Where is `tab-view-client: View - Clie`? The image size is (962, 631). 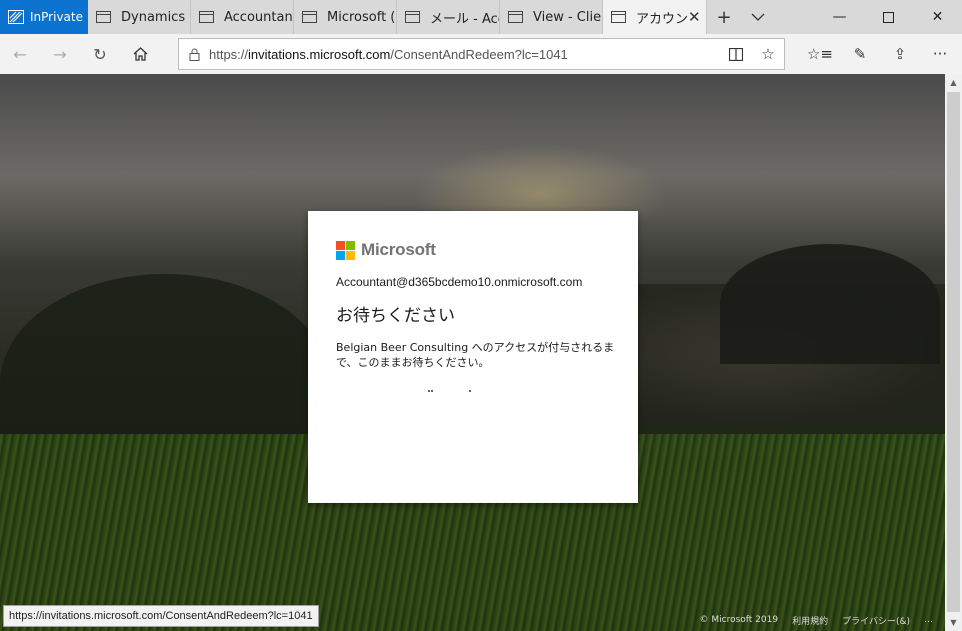 tab-view-client: View - Clie is located at coordinates (551, 17).